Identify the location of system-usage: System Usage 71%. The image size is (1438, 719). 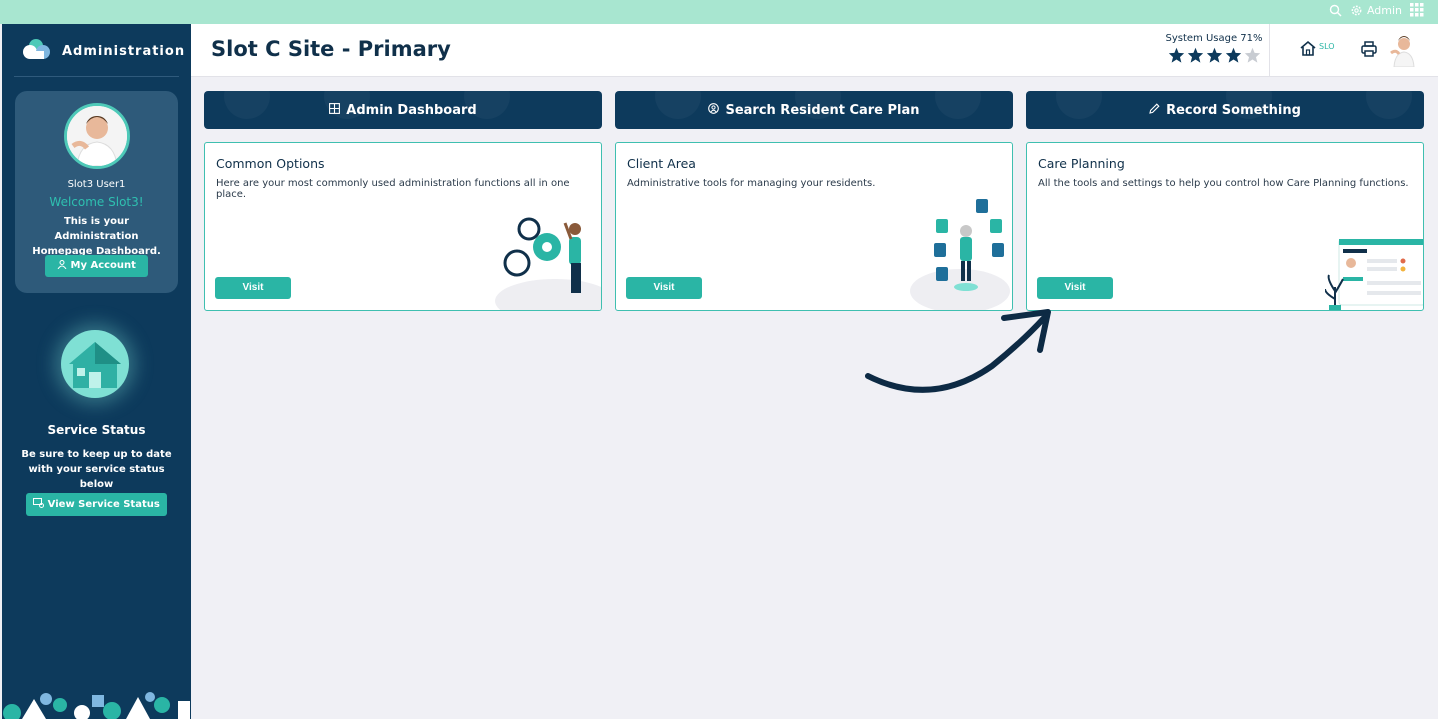
(1214, 48).